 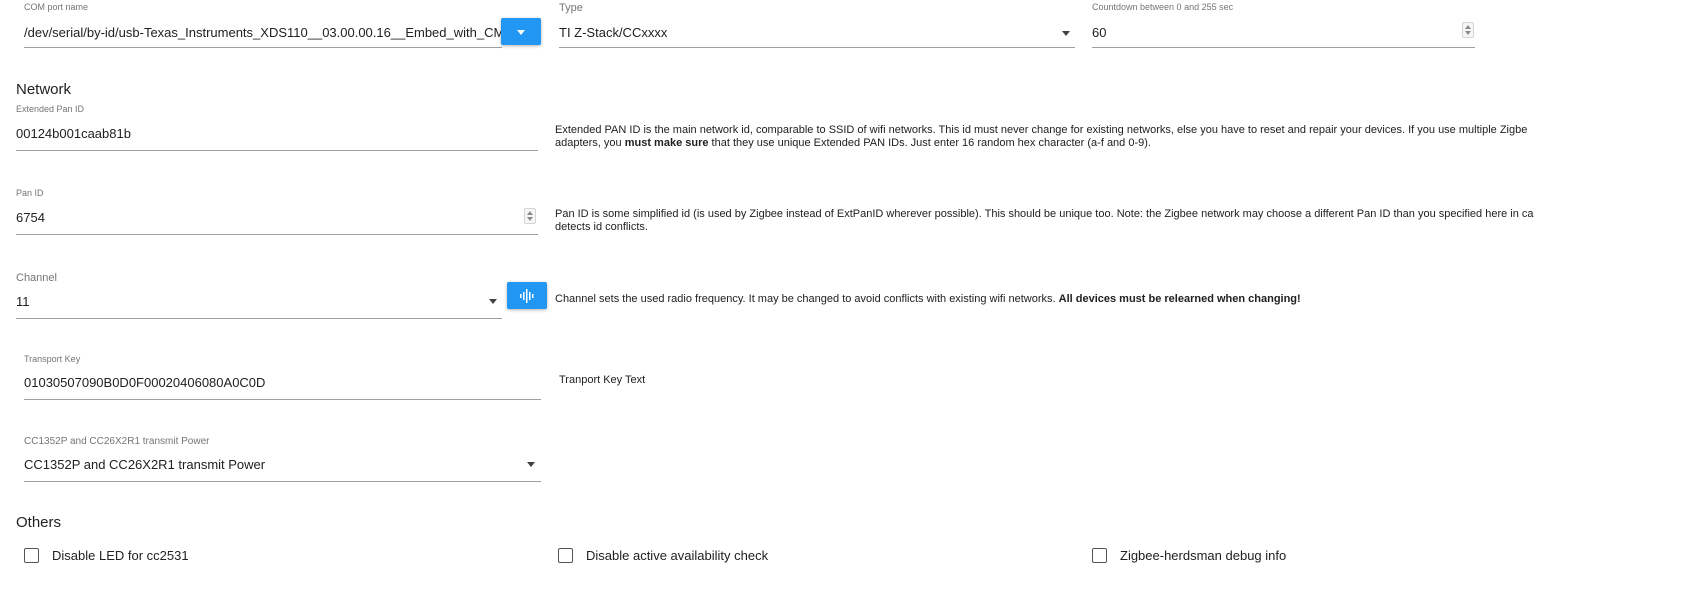 I want to click on option-disable-availability-check: Disable active availability check, so click(x=663, y=555).